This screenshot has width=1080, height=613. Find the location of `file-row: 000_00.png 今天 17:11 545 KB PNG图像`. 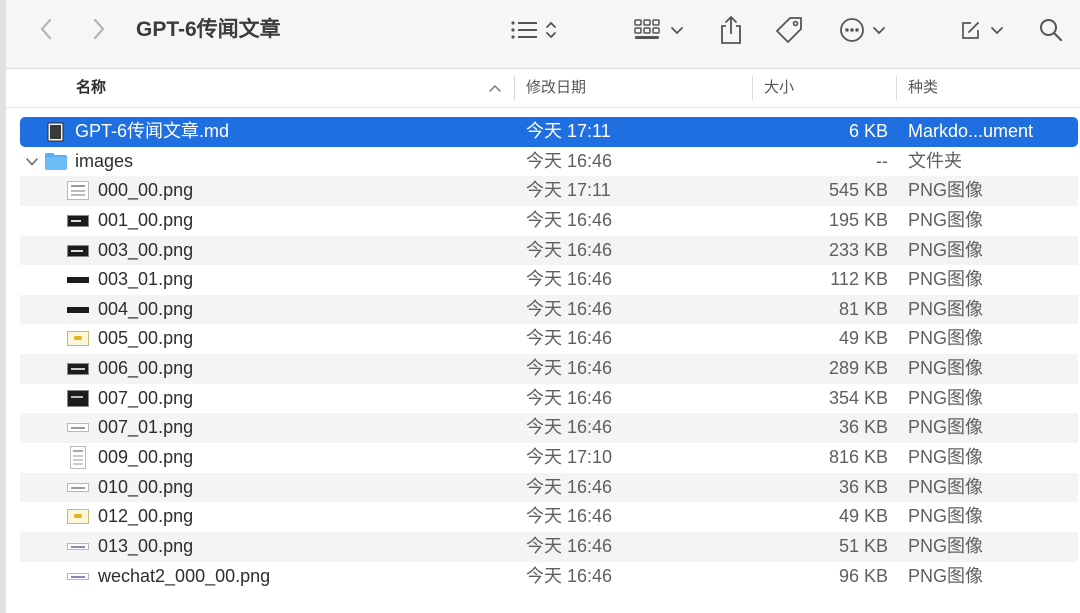

file-row: 000_00.png 今天 17:11 545 KB PNG图像 is located at coordinates (549, 191).